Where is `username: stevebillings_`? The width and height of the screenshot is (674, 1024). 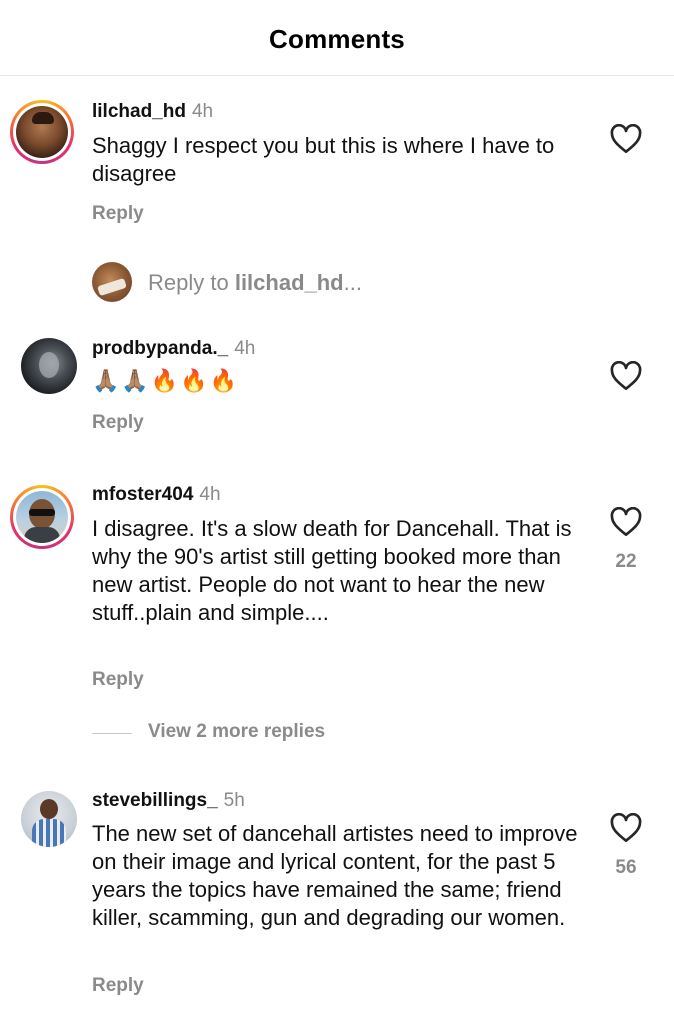 username: stevebillings_ is located at coordinates (155, 800).